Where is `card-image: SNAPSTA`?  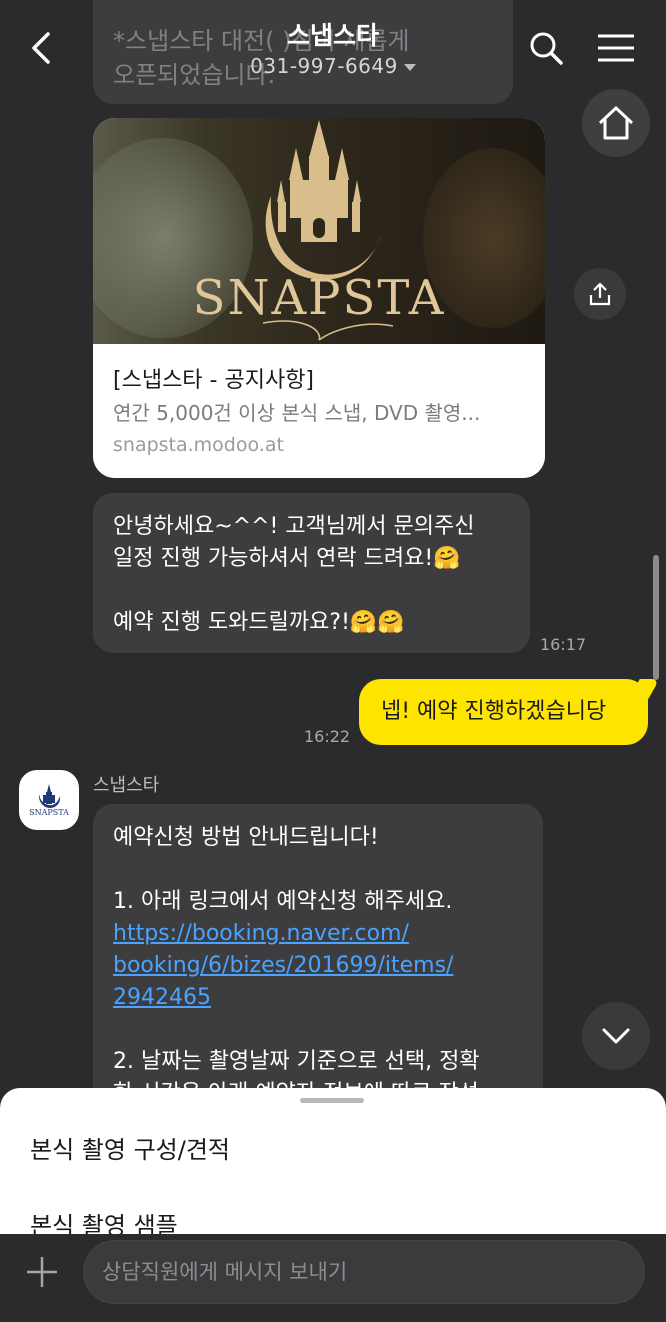 card-image: SNAPSTA is located at coordinates (319, 231).